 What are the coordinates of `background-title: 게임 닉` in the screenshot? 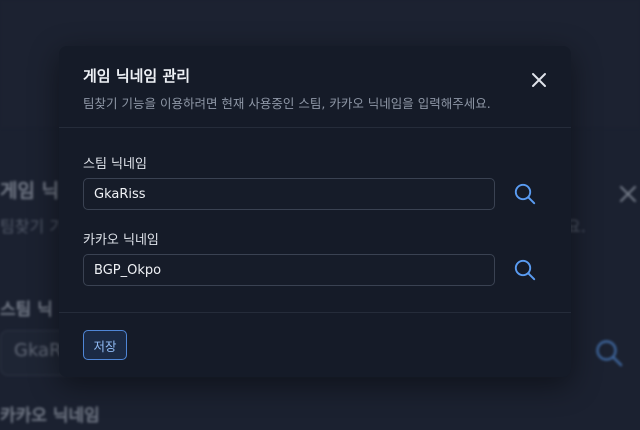 It's located at (30, 191).